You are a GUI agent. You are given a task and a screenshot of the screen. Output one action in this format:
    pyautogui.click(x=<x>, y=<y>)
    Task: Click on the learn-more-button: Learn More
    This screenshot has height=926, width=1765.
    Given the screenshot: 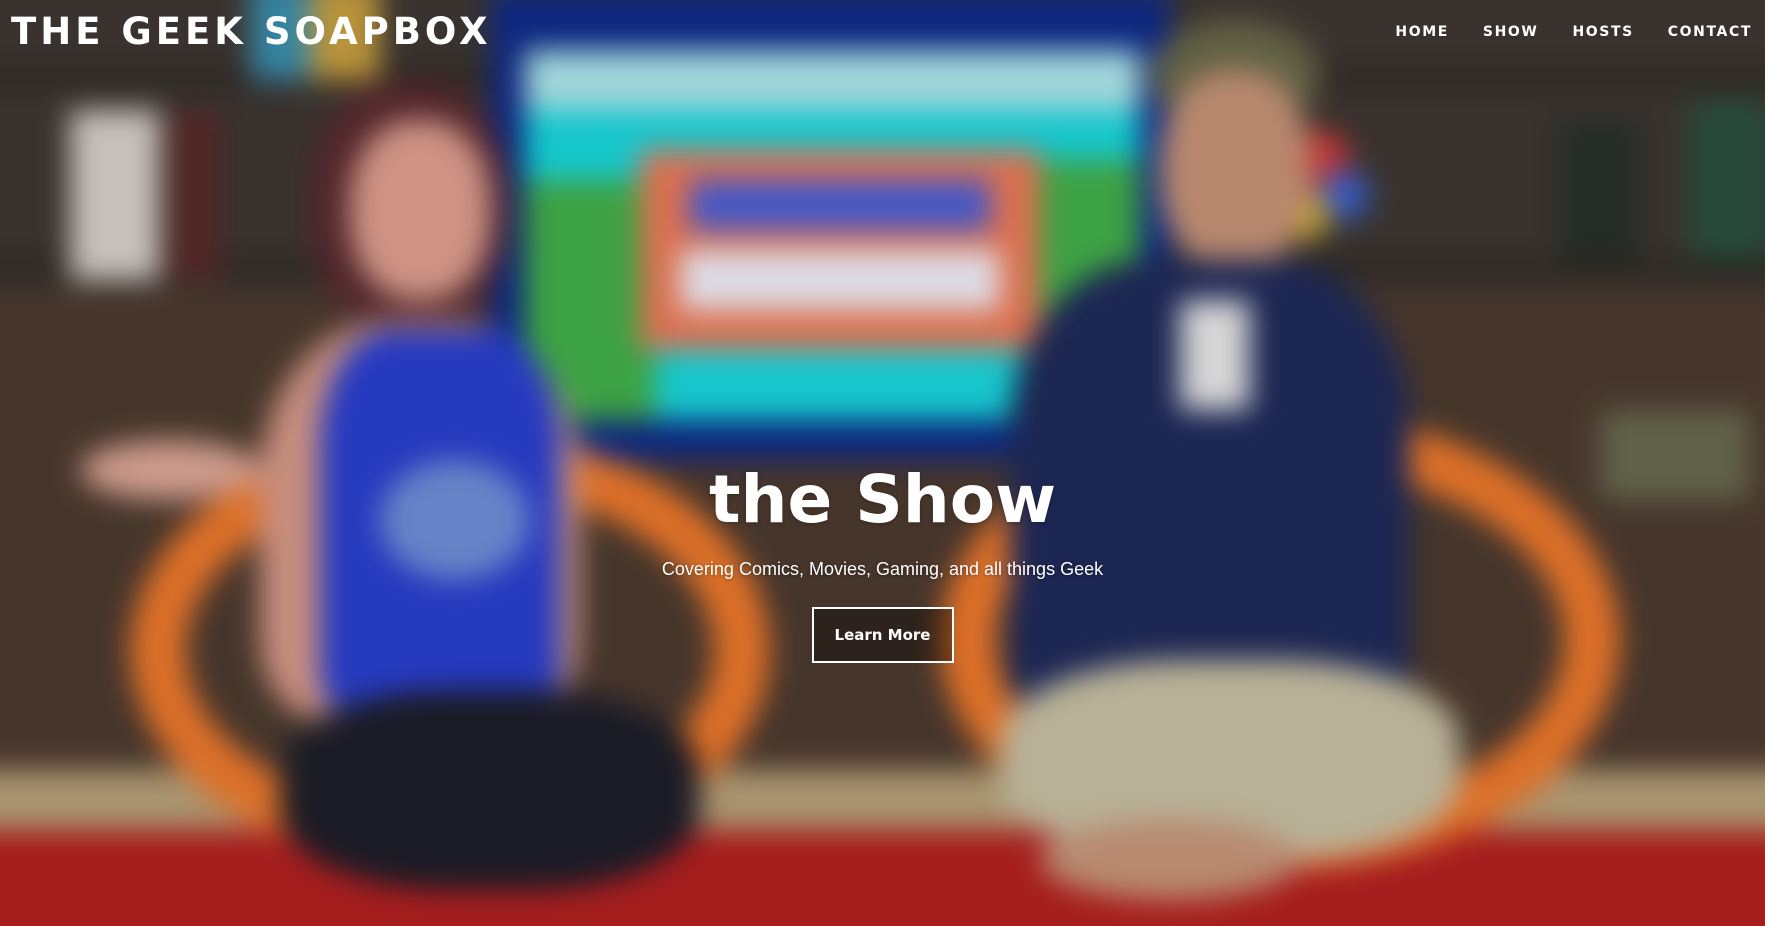 What is the action you would take?
    pyautogui.click(x=882, y=635)
    